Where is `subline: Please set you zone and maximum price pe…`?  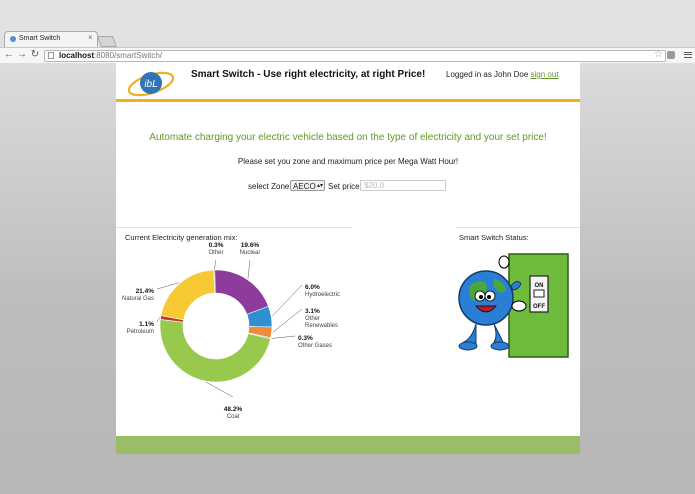
subline: Please set you zone and maximum price pe… is located at coordinates (348, 161).